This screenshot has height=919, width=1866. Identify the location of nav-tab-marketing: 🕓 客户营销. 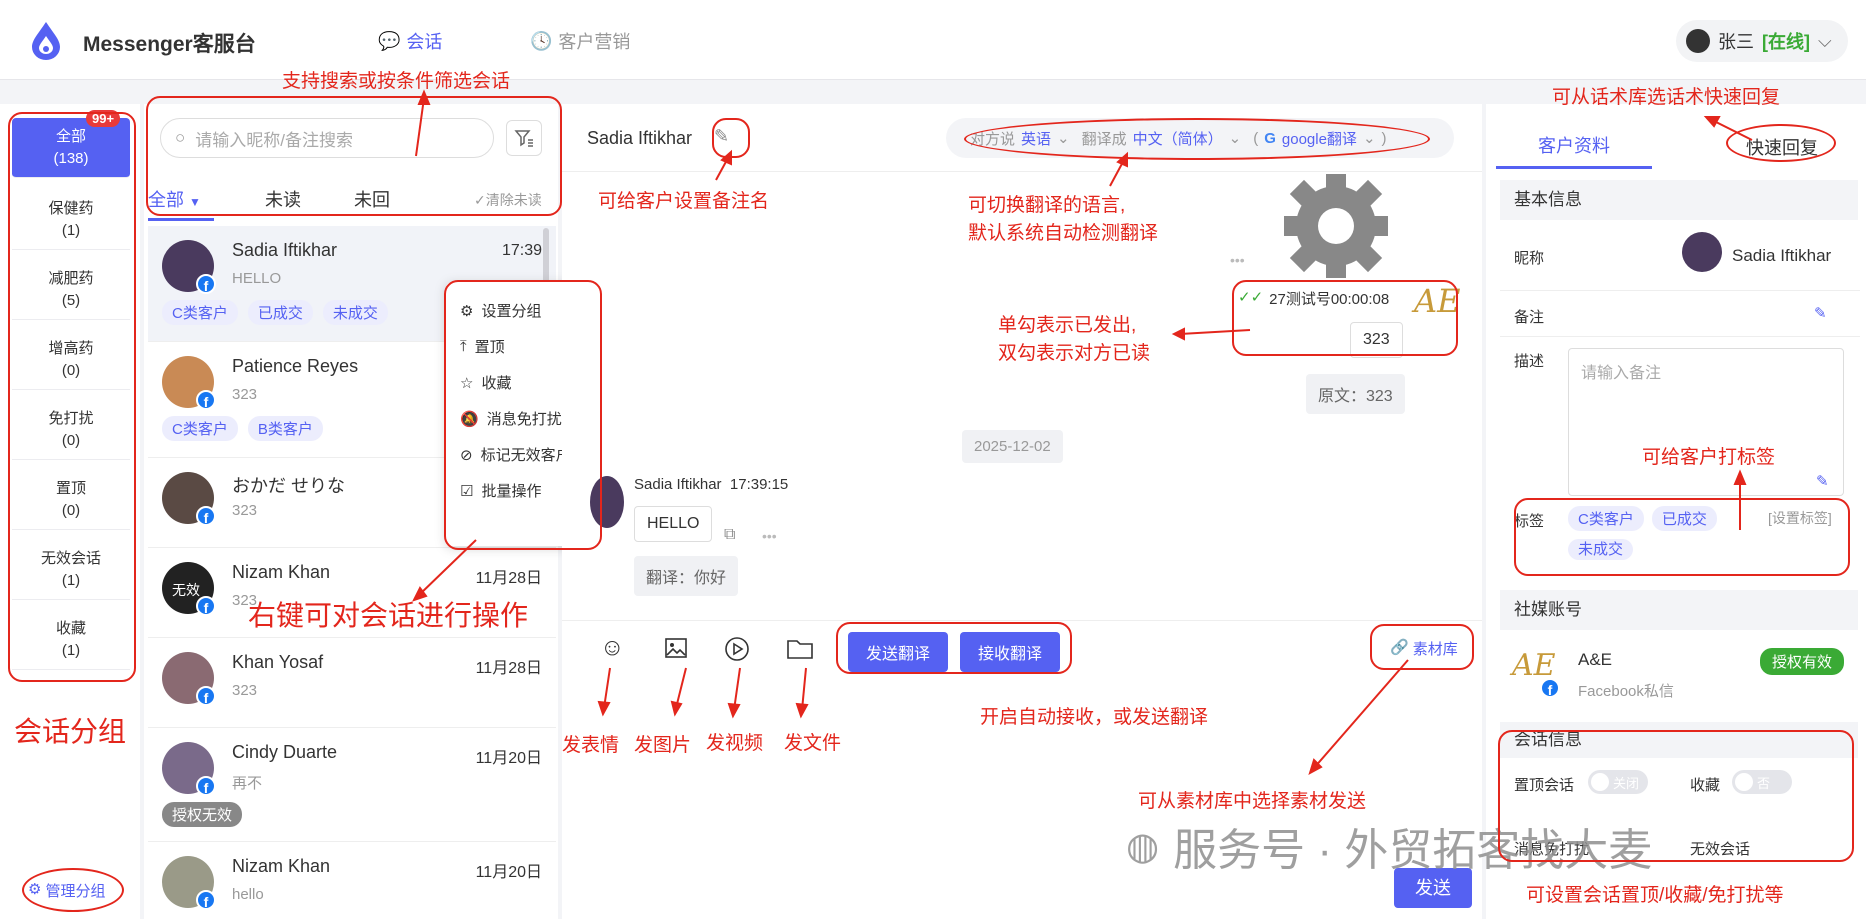
(580, 41).